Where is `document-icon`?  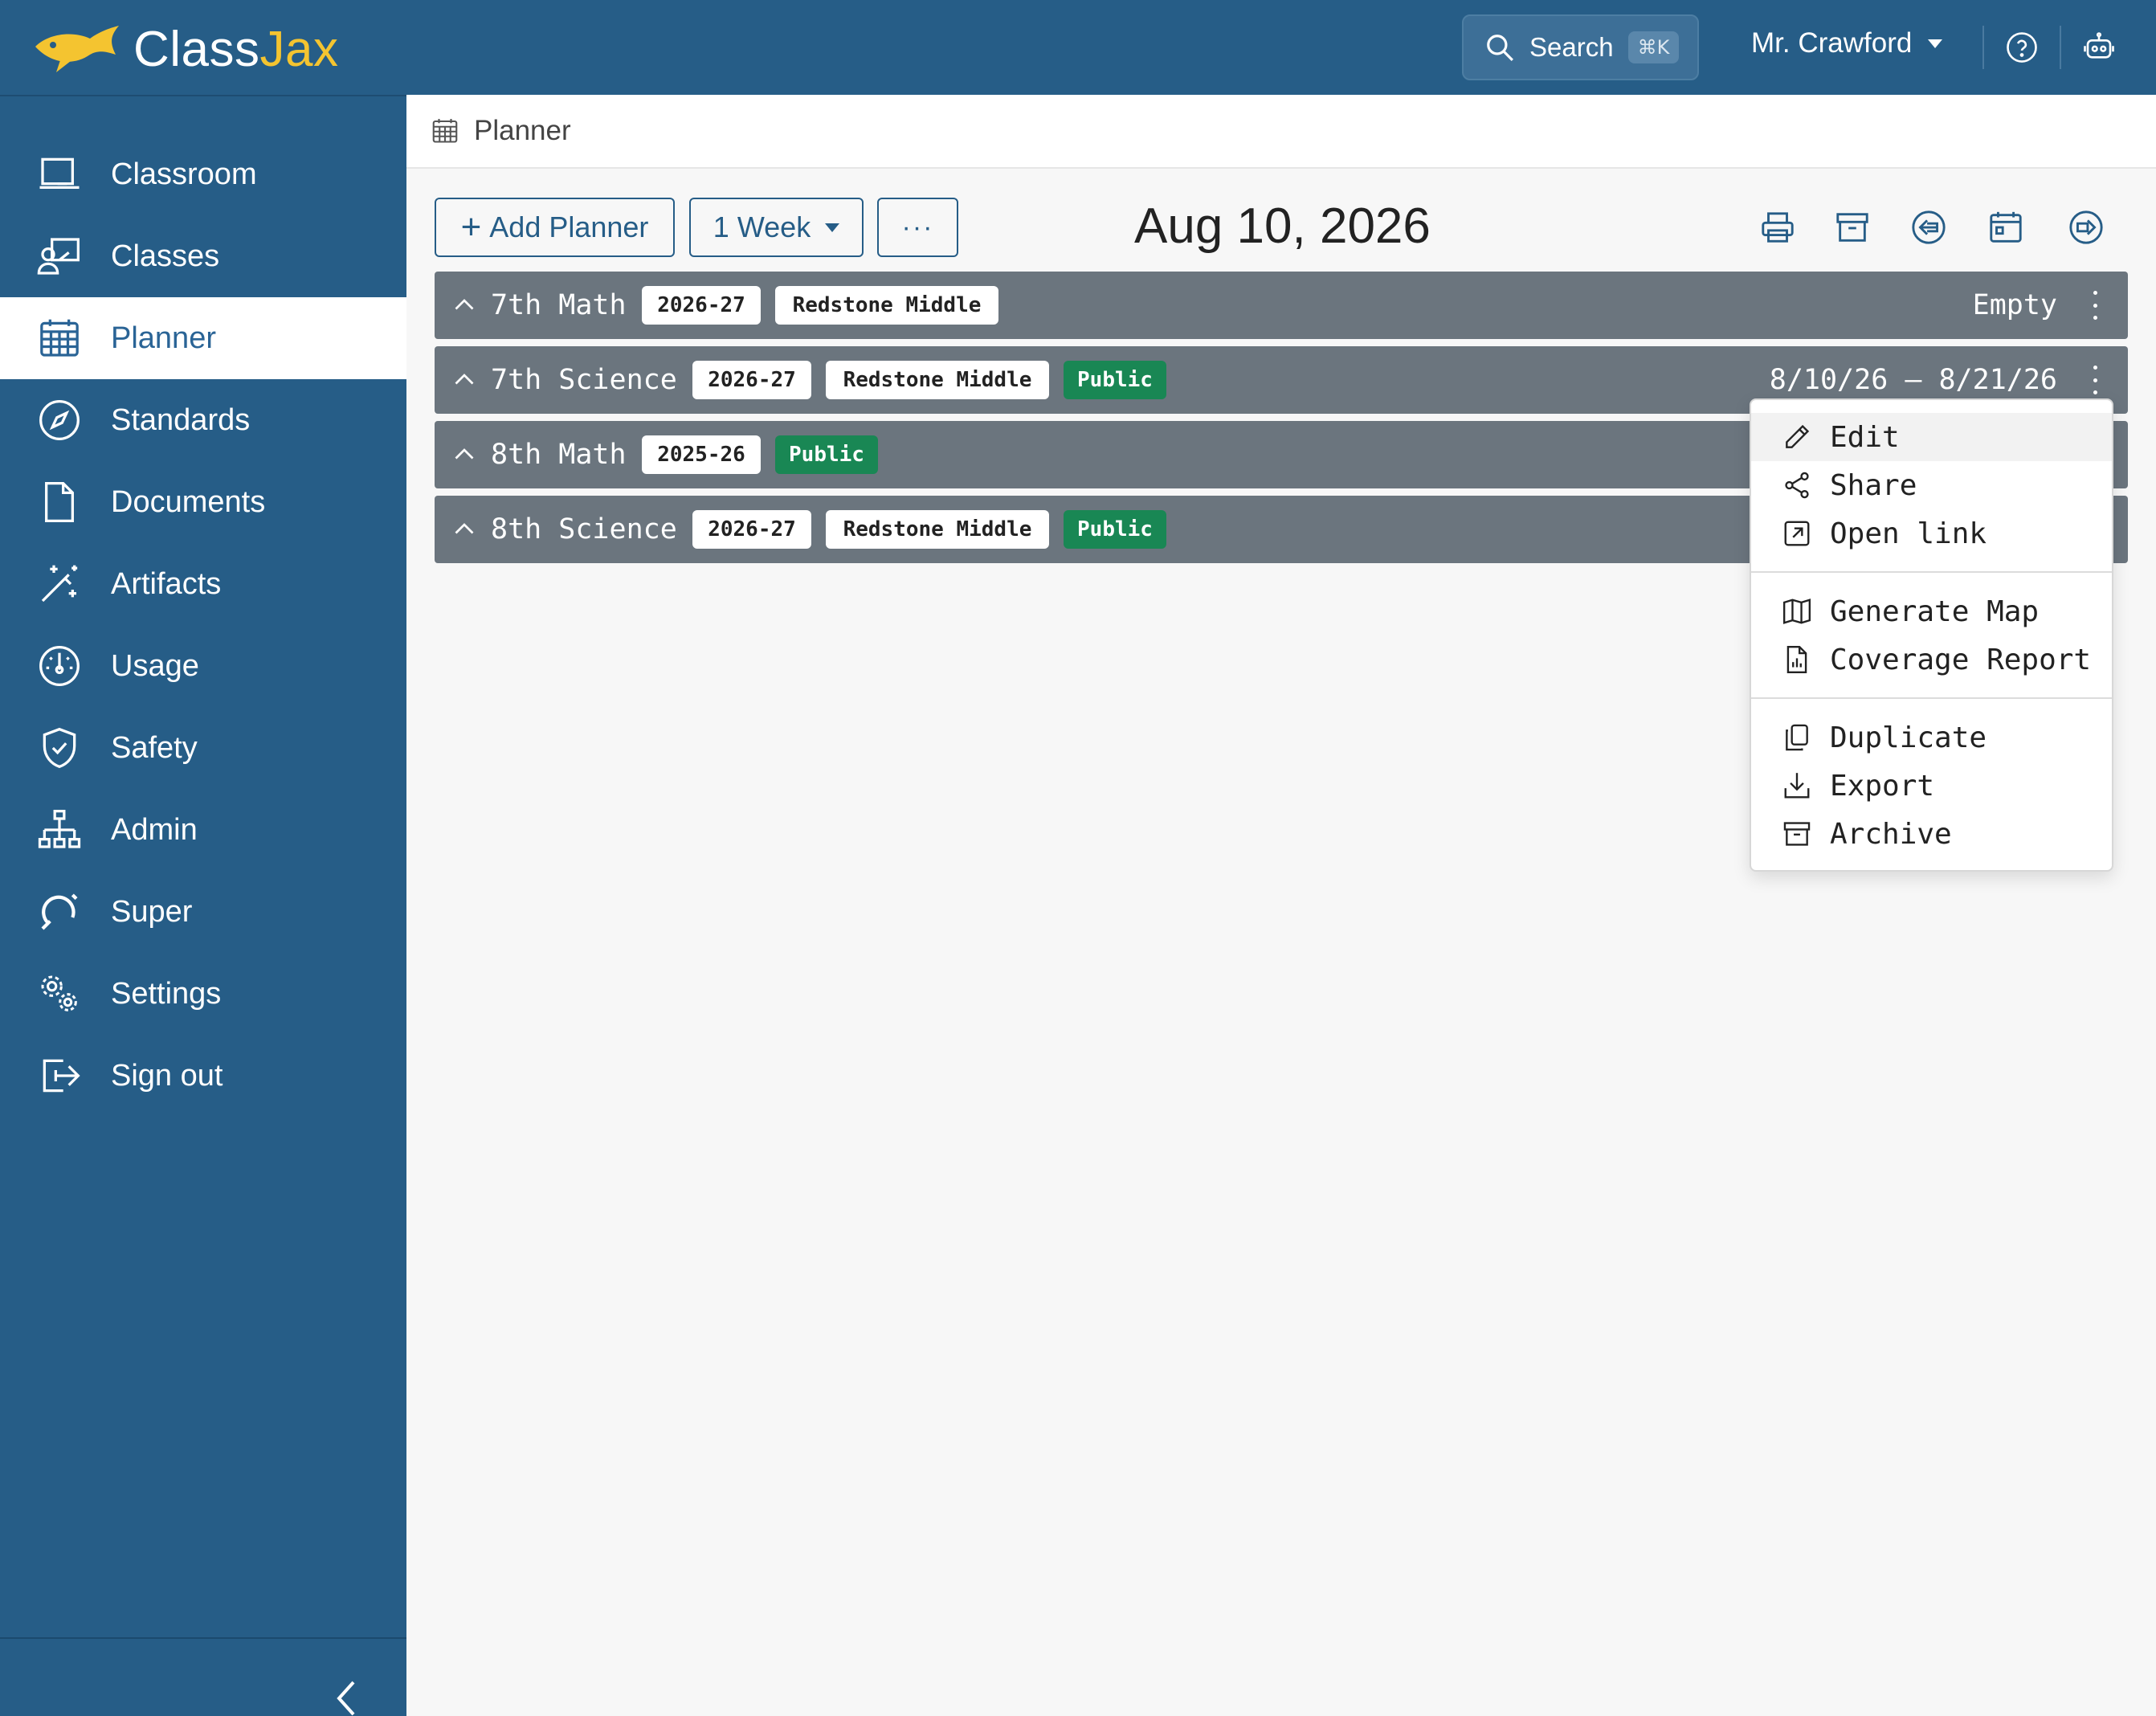 document-icon is located at coordinates (59, 502).